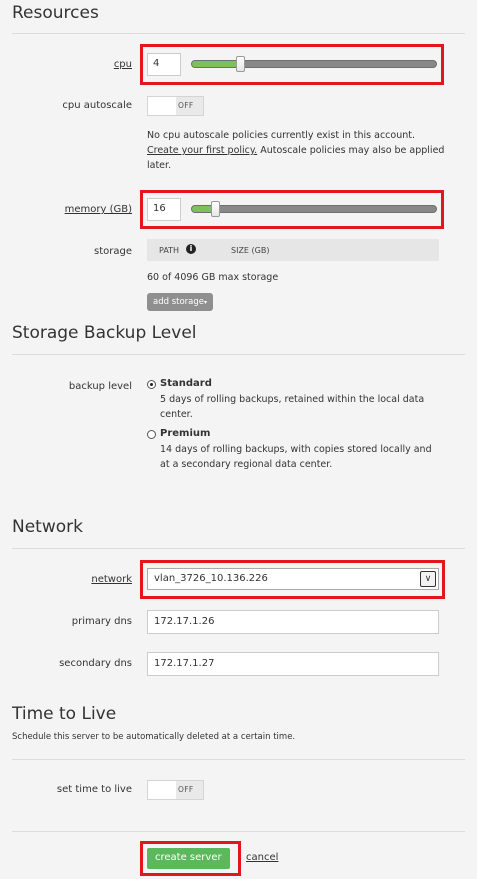 This screenshot has width=477, height=879. I want to click on ttl-label: set time to live, so click(94, 789).